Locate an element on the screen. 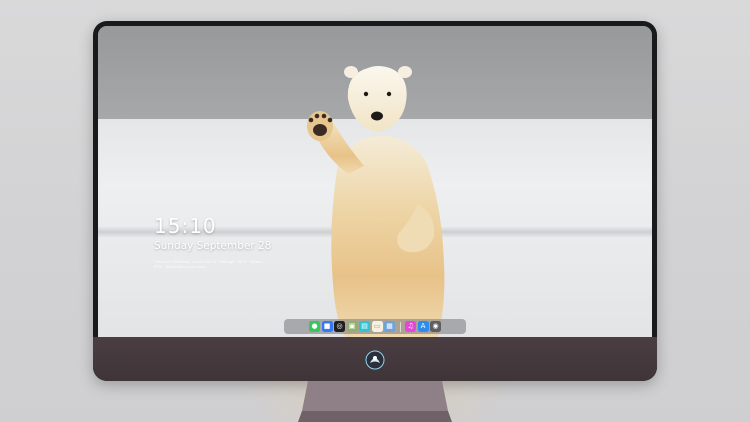 The image size is (750, 422). polar-bear-wallpaper is located at coordinates (376, 201).